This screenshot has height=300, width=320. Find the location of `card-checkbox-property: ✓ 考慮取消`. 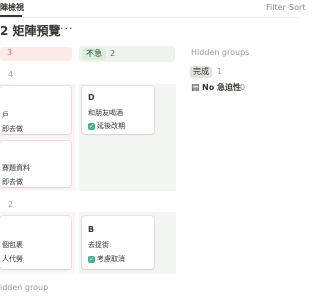

card-checkbox-property: ✓ 考慮取消 is located at coordinates (106, 259).